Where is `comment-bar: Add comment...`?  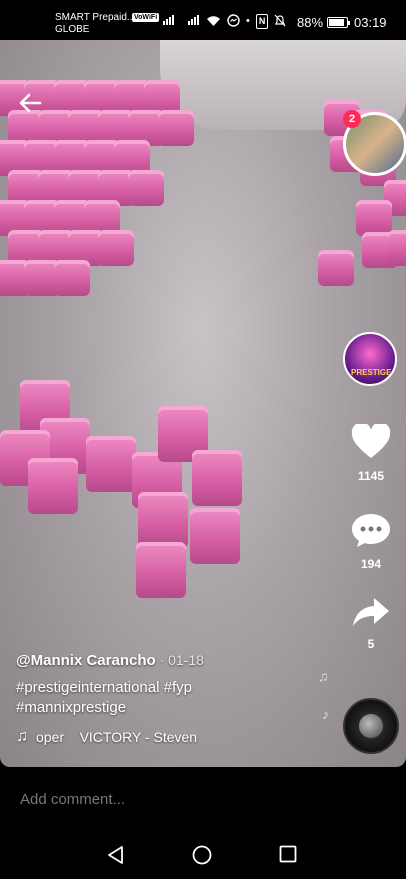 comment-bar: Add comment... is located at coordinates (203, 798).